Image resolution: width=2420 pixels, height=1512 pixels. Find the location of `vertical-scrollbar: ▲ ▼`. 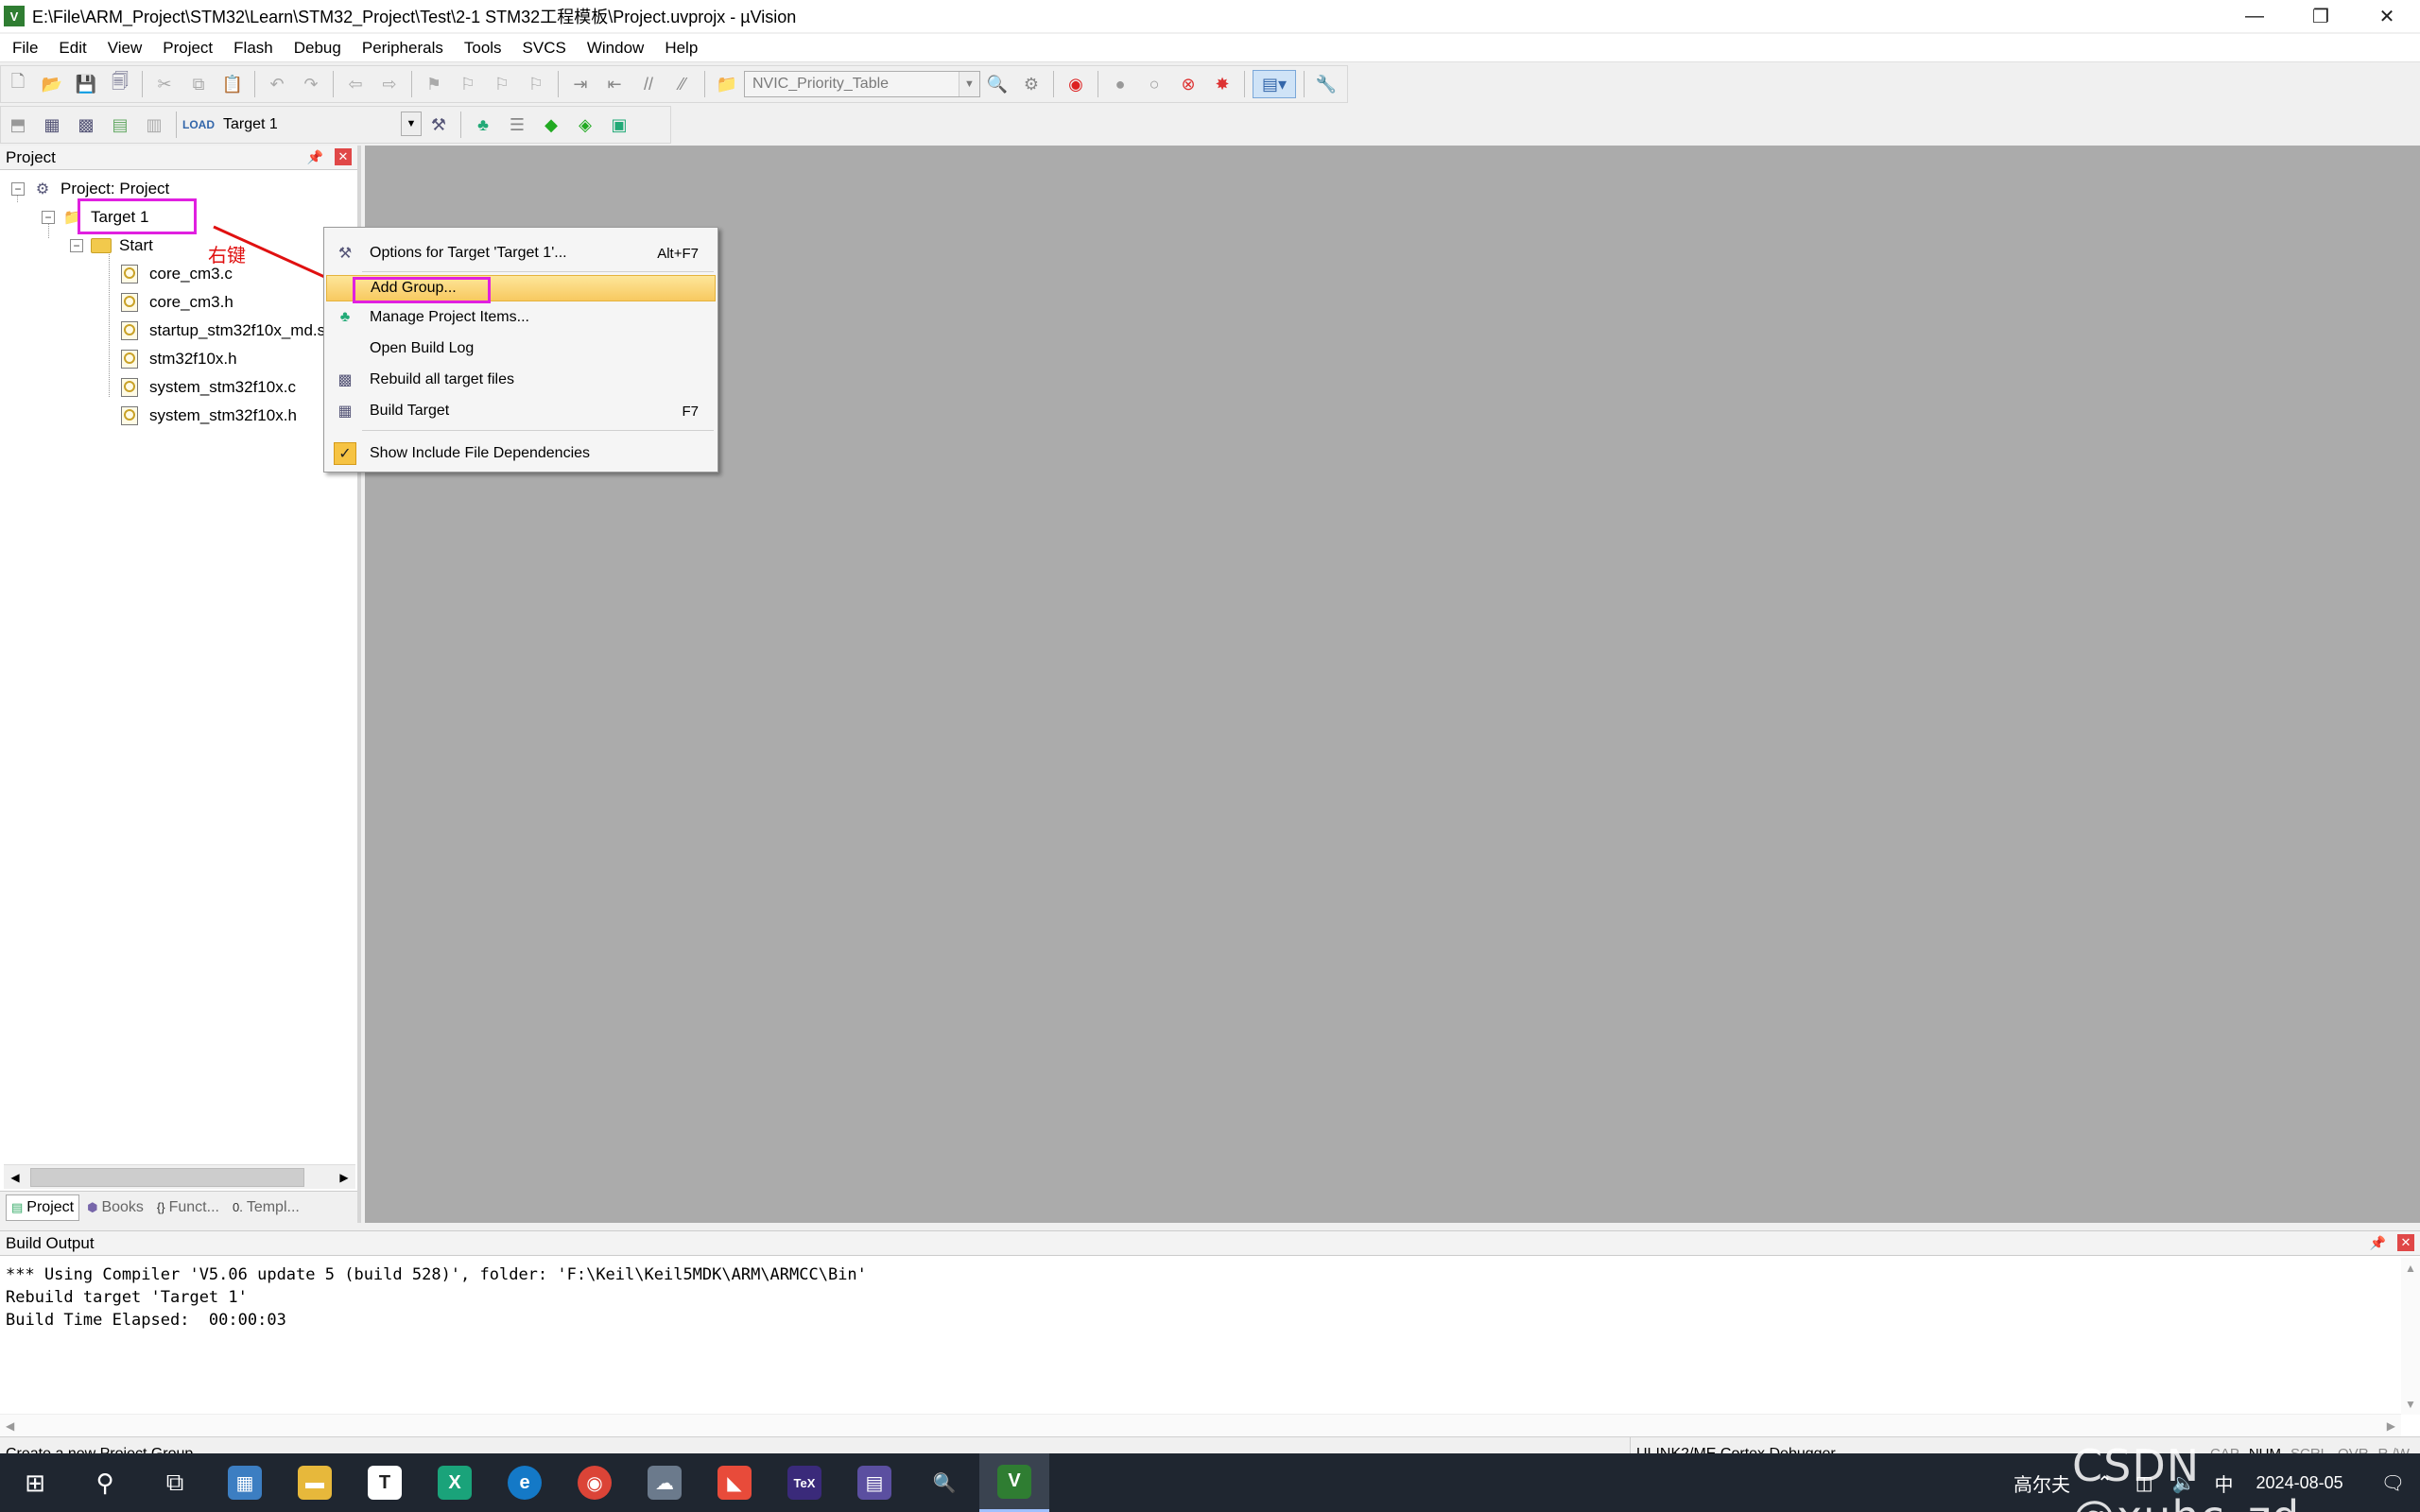

vertical-scrollbar: ▲ ▼ is located at coordinates (2410, 1336).